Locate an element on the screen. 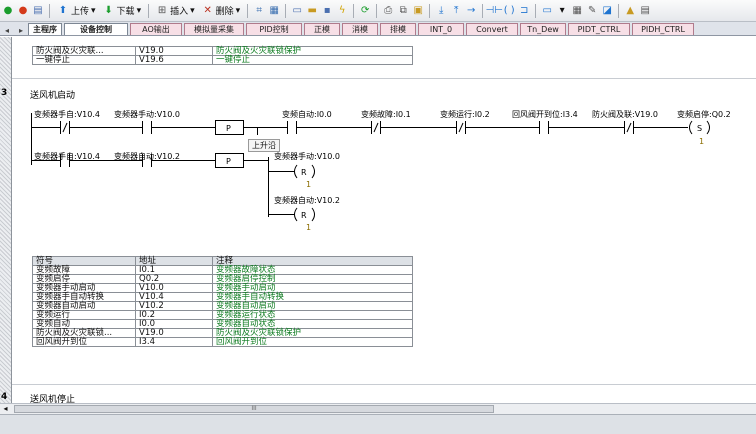  print-icon: ⎙ is located at coordinates (388, 11).